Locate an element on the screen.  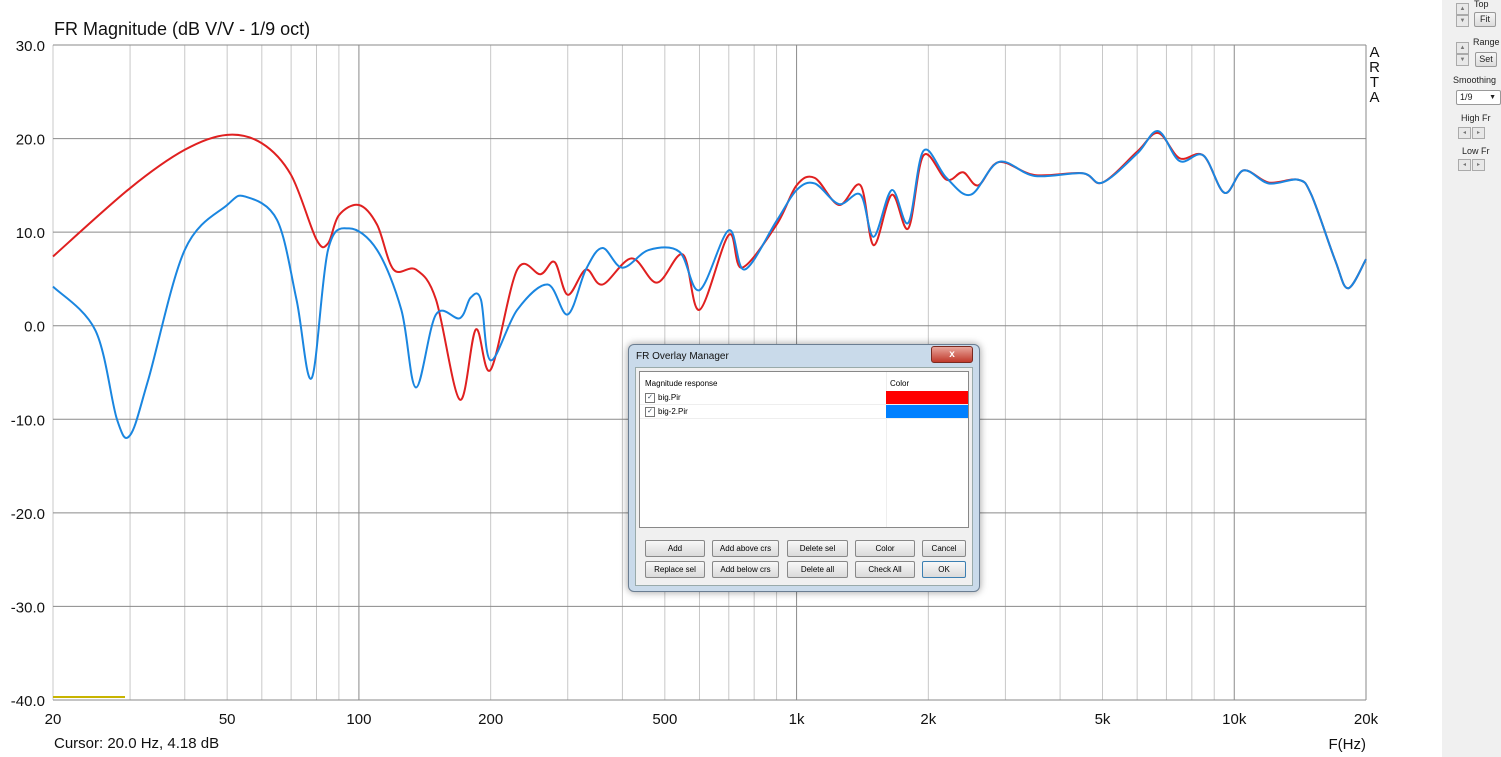
fit-button: Fit is located at coordinates (1485, 19).